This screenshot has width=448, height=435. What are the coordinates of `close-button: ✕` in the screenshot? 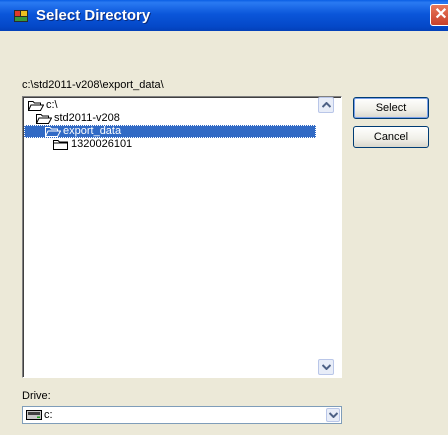 It's located at (439, 15).